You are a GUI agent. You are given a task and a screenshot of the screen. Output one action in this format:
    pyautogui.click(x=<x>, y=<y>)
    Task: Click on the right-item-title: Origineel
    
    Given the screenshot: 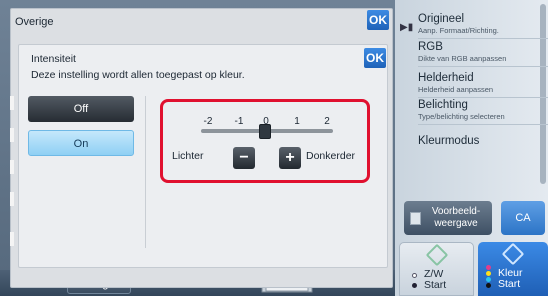 What is the action you would take?
    pyautogui.click(x=441, y=19)
    